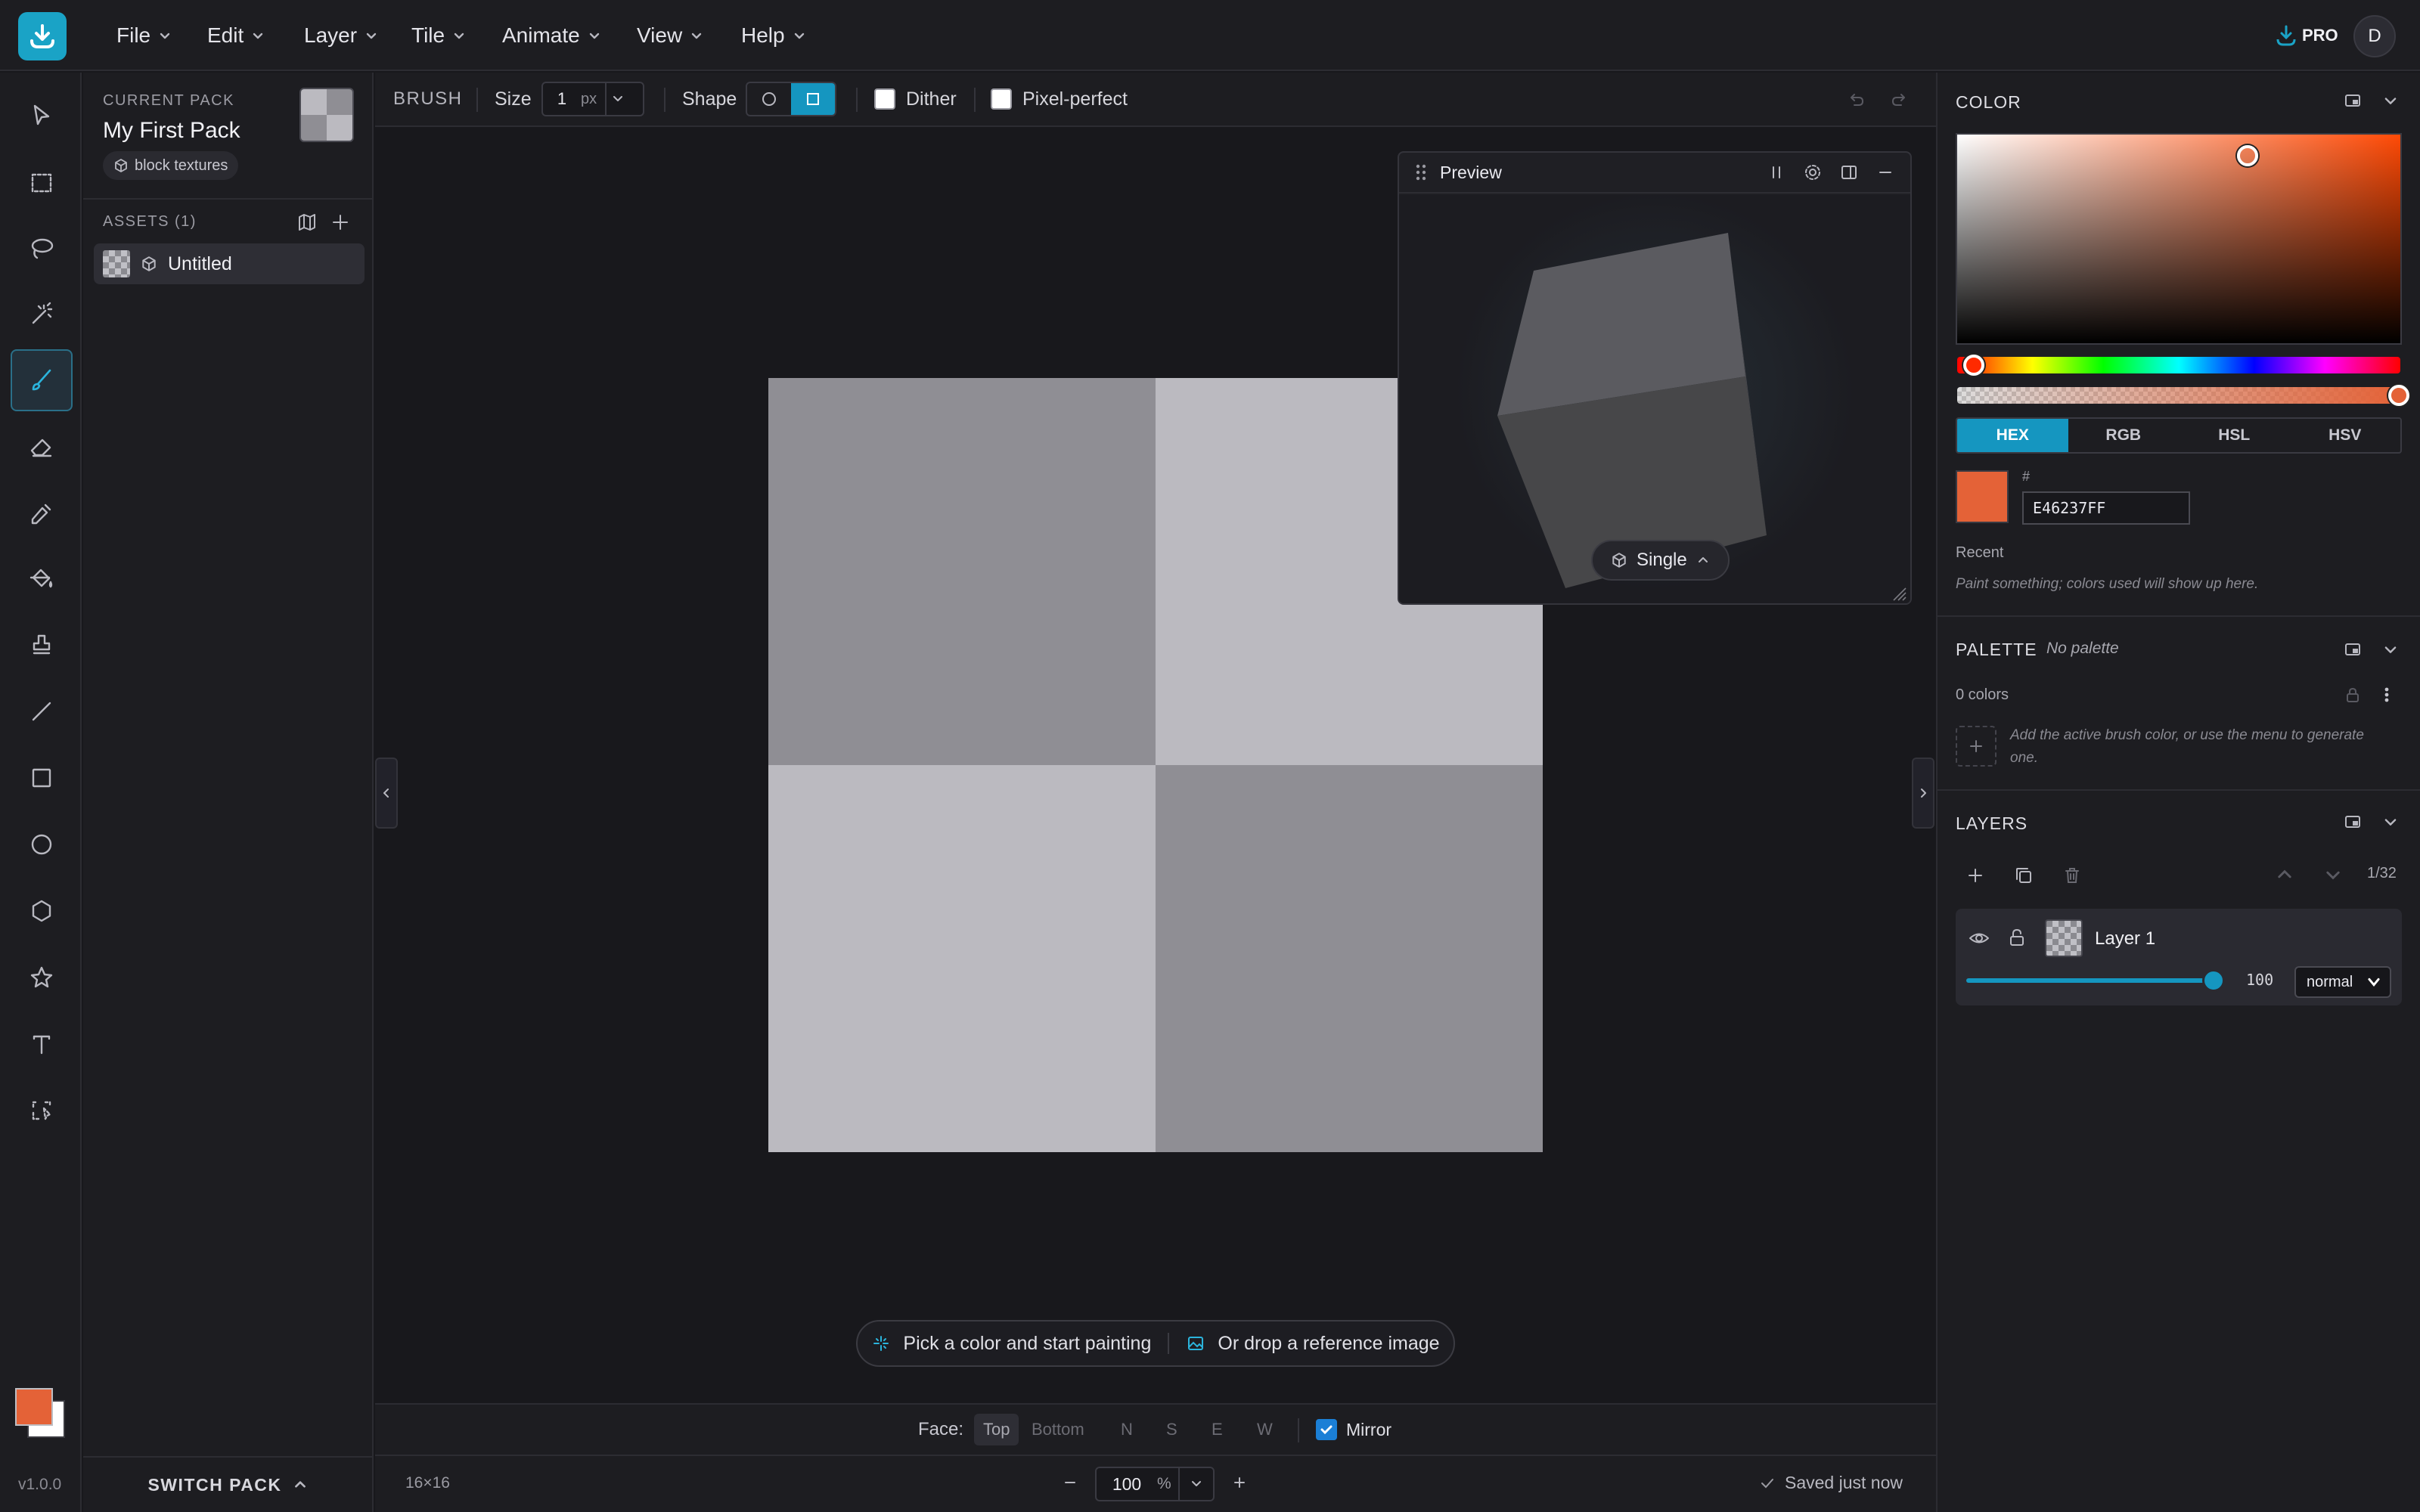 This screenshot has height=1512, width=2420. I want to click on resize-handle-icon, so click(1899, 593).